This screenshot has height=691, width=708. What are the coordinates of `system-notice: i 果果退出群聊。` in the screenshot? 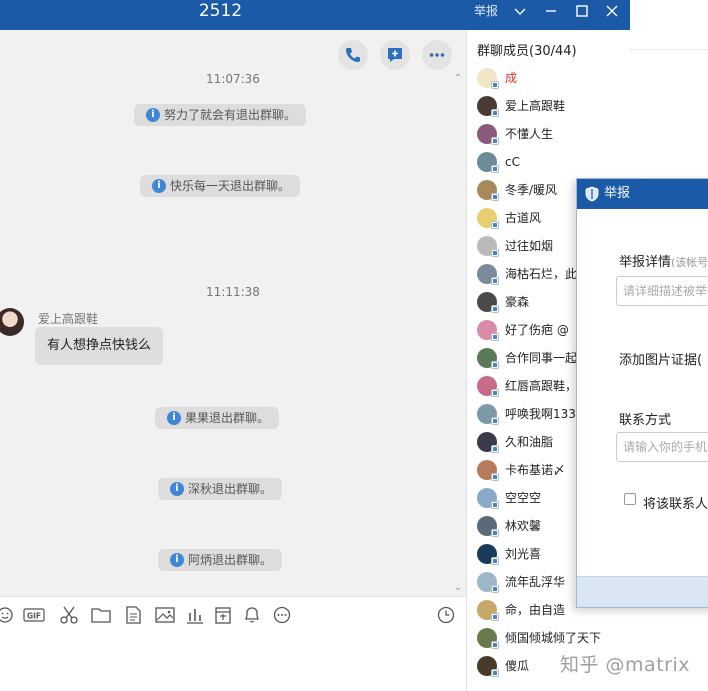 It's located at (217, 418).